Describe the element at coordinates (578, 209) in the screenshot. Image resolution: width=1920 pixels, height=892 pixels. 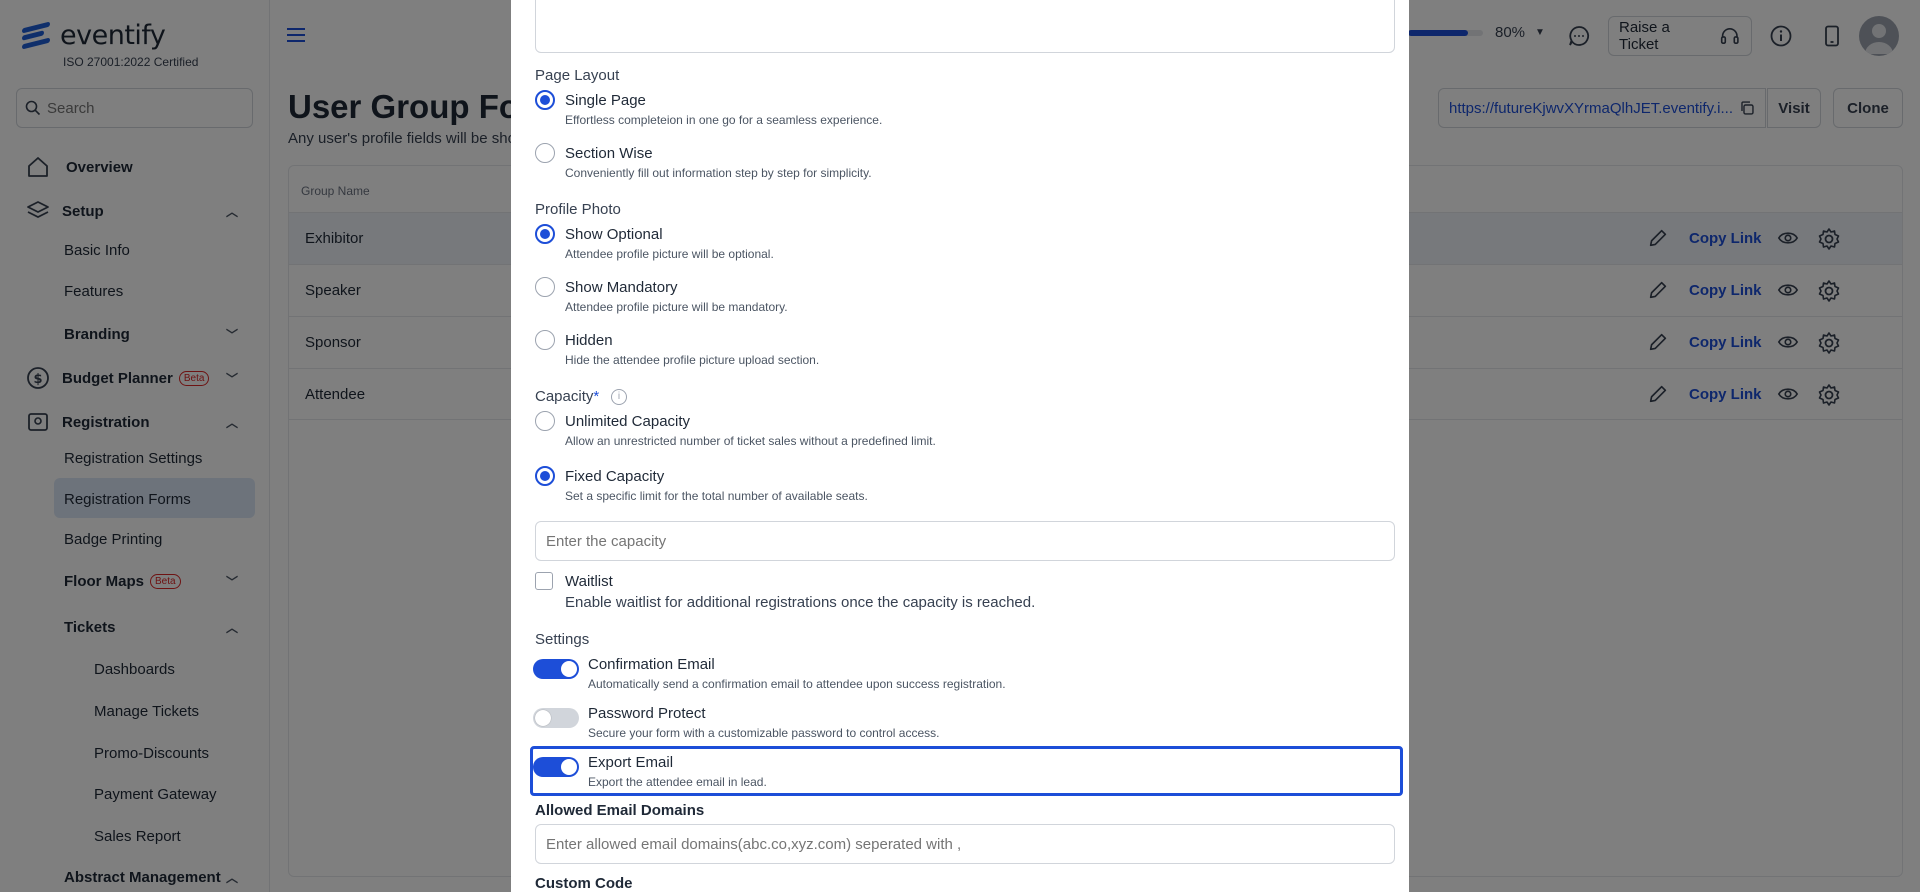
I see `profile-photo-label: Profile Photo` at that location.